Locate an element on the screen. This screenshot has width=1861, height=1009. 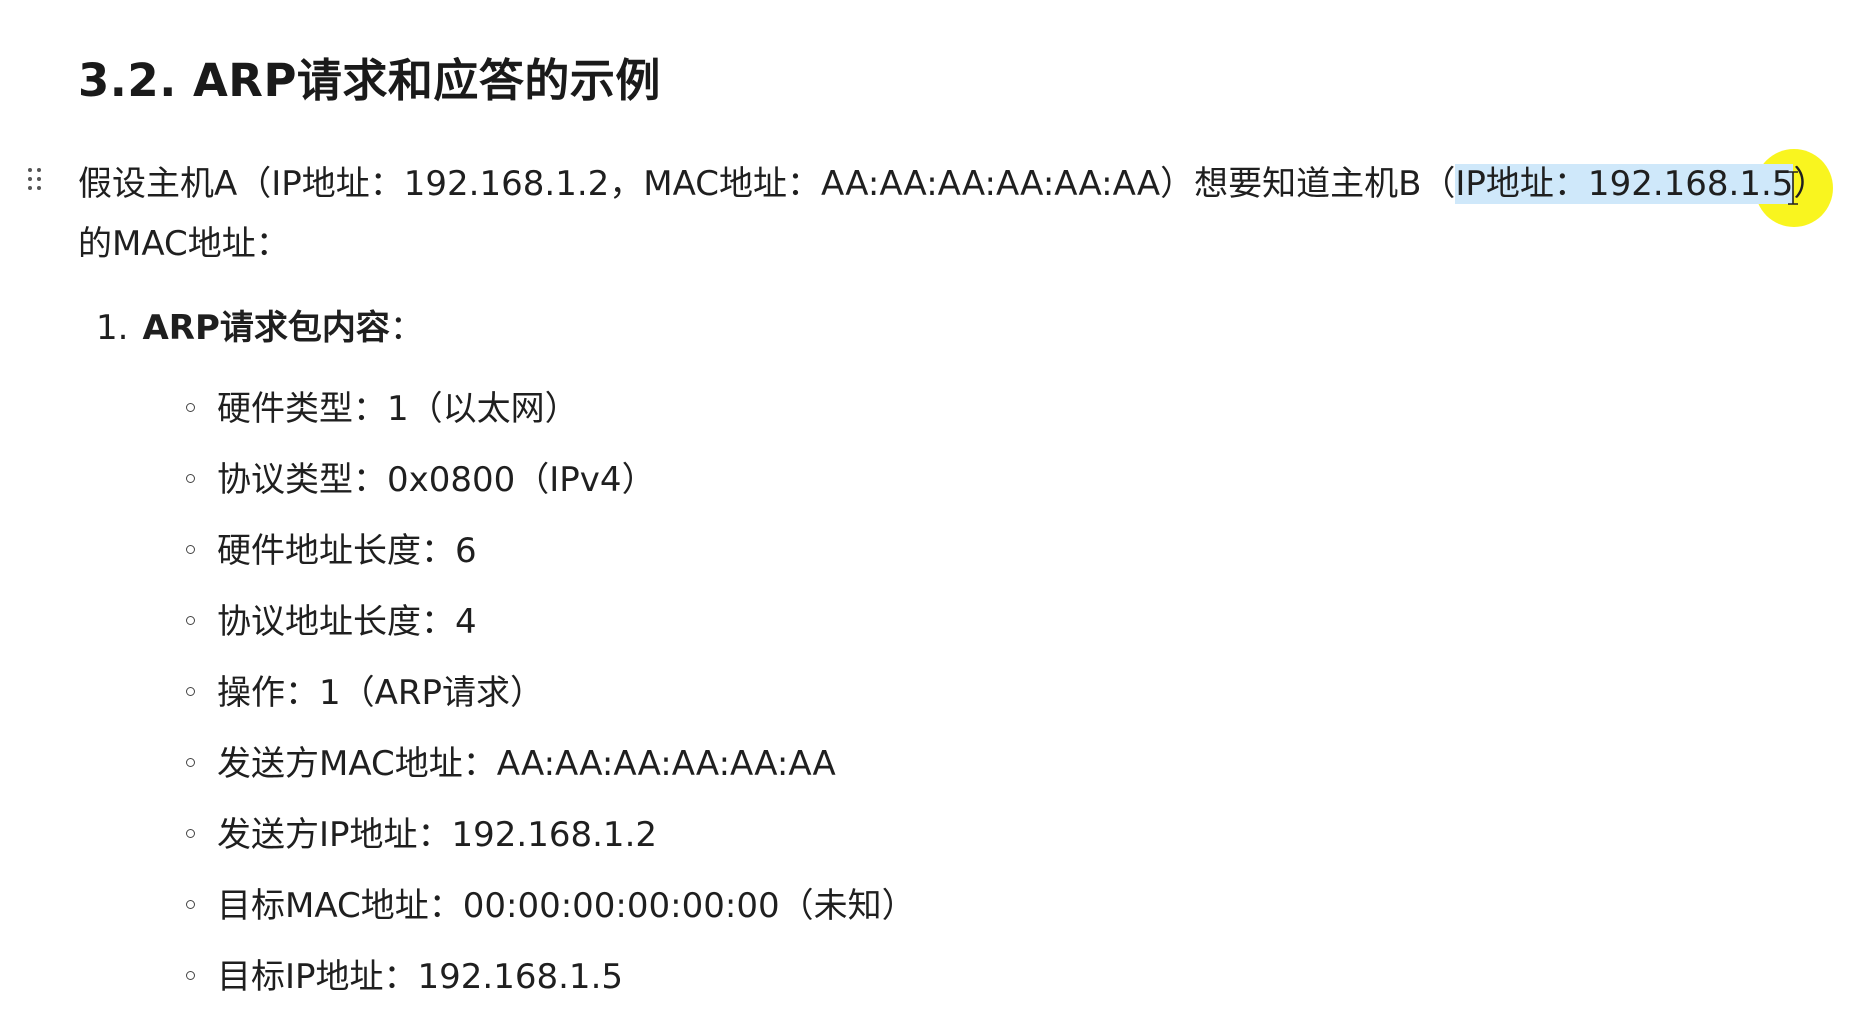
list-item: 发送方IP地址：192.168.1.2 is located at coordinates (551, 831).